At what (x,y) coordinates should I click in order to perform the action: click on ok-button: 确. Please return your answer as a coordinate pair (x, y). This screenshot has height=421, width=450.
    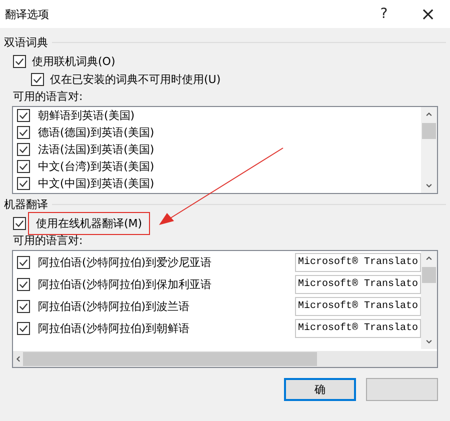
    Looking at the image, I should click on (320, 389).